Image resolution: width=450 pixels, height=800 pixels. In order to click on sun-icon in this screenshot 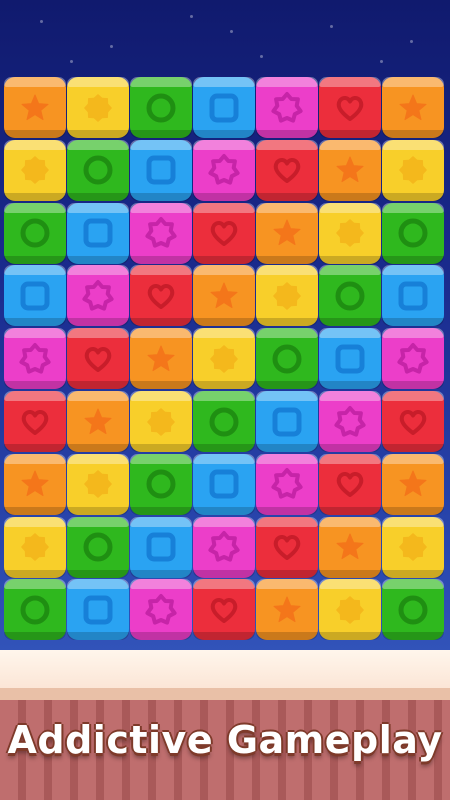, I will do `click(35, 547)`.